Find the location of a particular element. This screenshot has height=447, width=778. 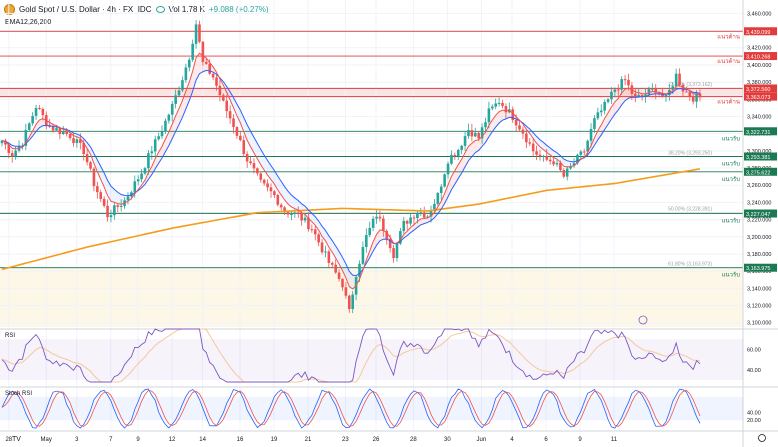

price-tick-label: 3,340.000 is located at coordinates (759, 117).